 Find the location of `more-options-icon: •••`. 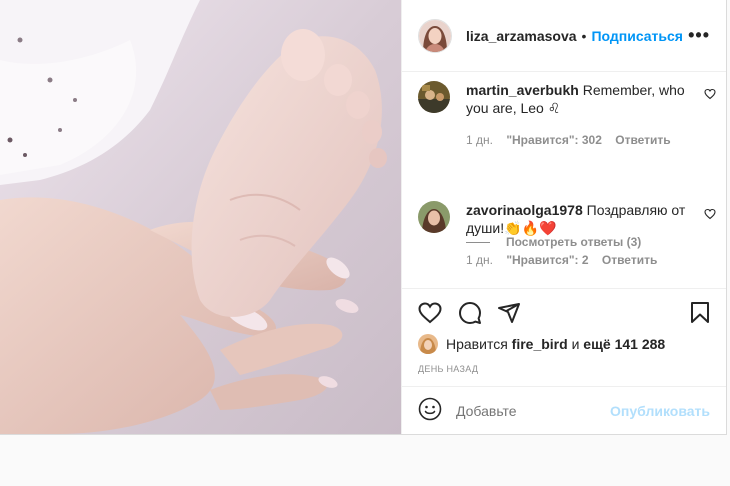

more-options-icon: ••• is located at coordinates (699, 35).